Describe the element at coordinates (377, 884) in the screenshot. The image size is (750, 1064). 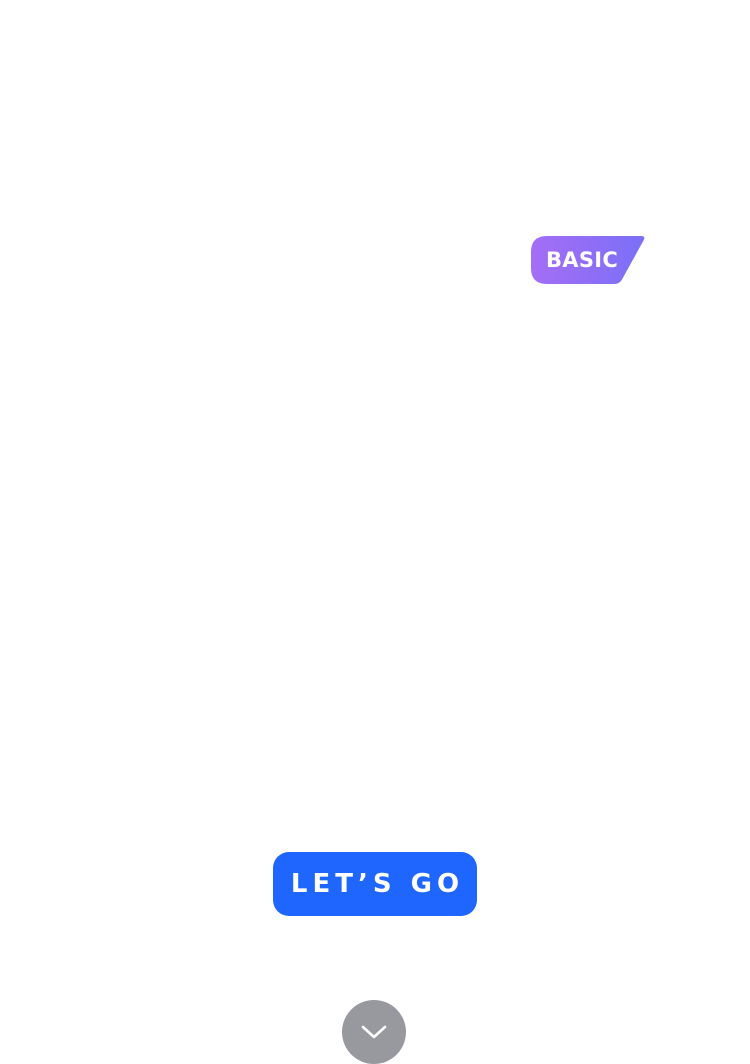
I see `lets-go-button-label: LET’S GO` at that location.